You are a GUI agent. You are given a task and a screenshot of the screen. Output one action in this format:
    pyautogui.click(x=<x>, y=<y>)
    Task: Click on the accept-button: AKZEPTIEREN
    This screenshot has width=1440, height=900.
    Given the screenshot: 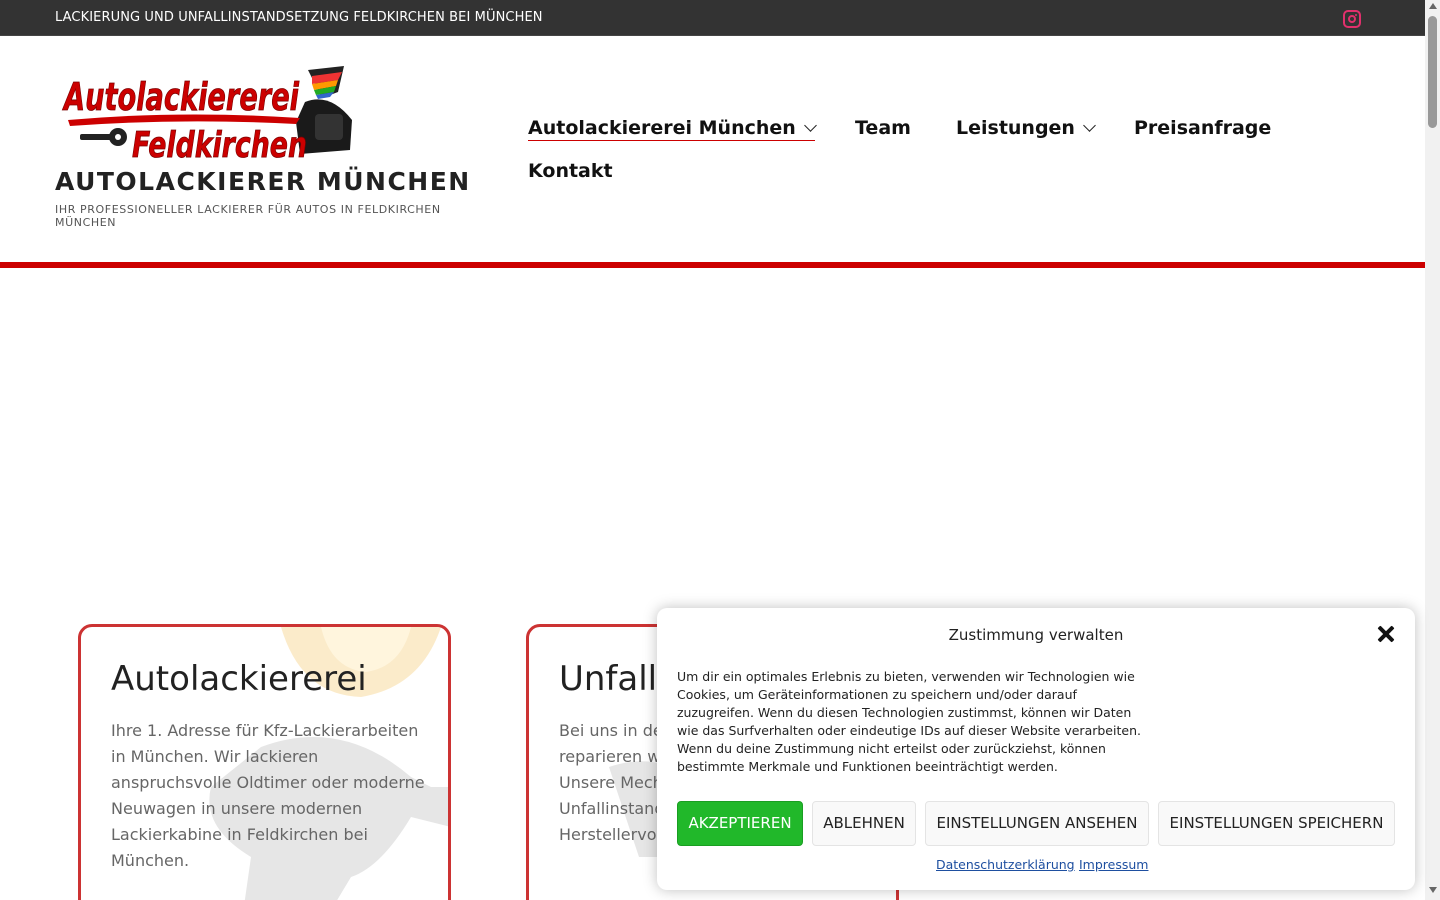 What is the action you would take?
    pyautogui.click(x=740, y=823)
    